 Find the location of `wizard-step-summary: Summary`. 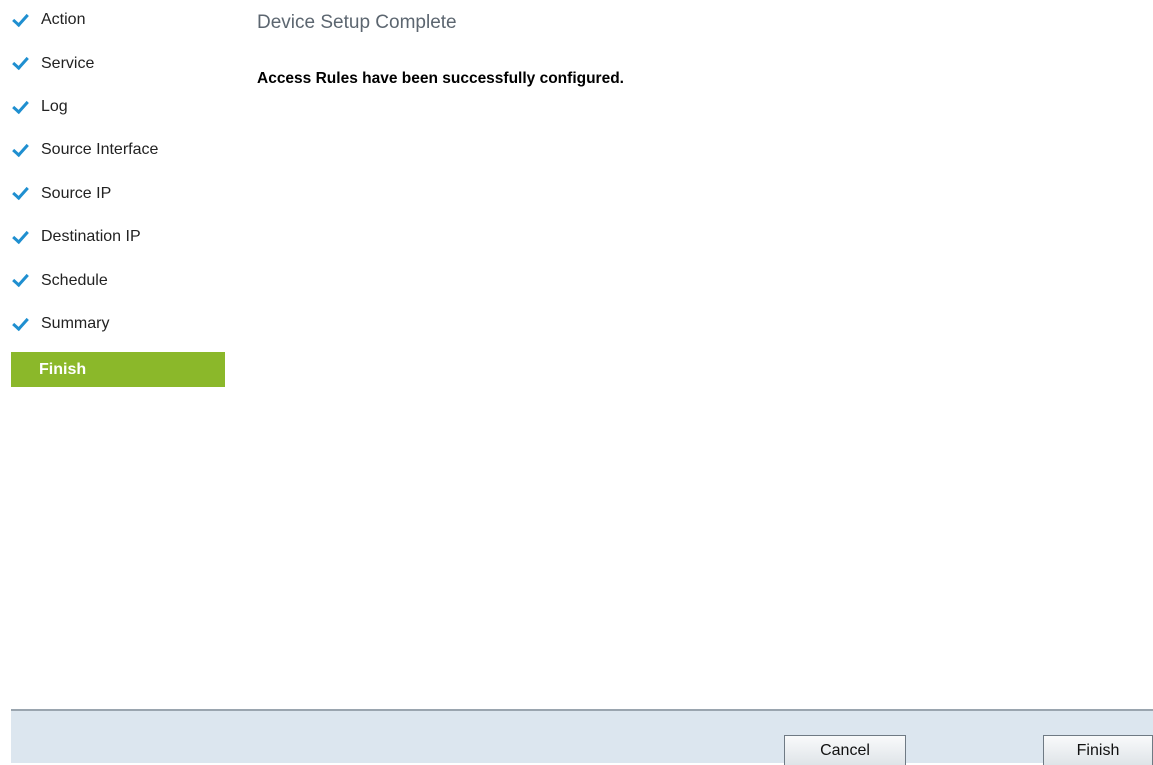

wizard-step-summary: Summary is located at coordinates (118, 323).